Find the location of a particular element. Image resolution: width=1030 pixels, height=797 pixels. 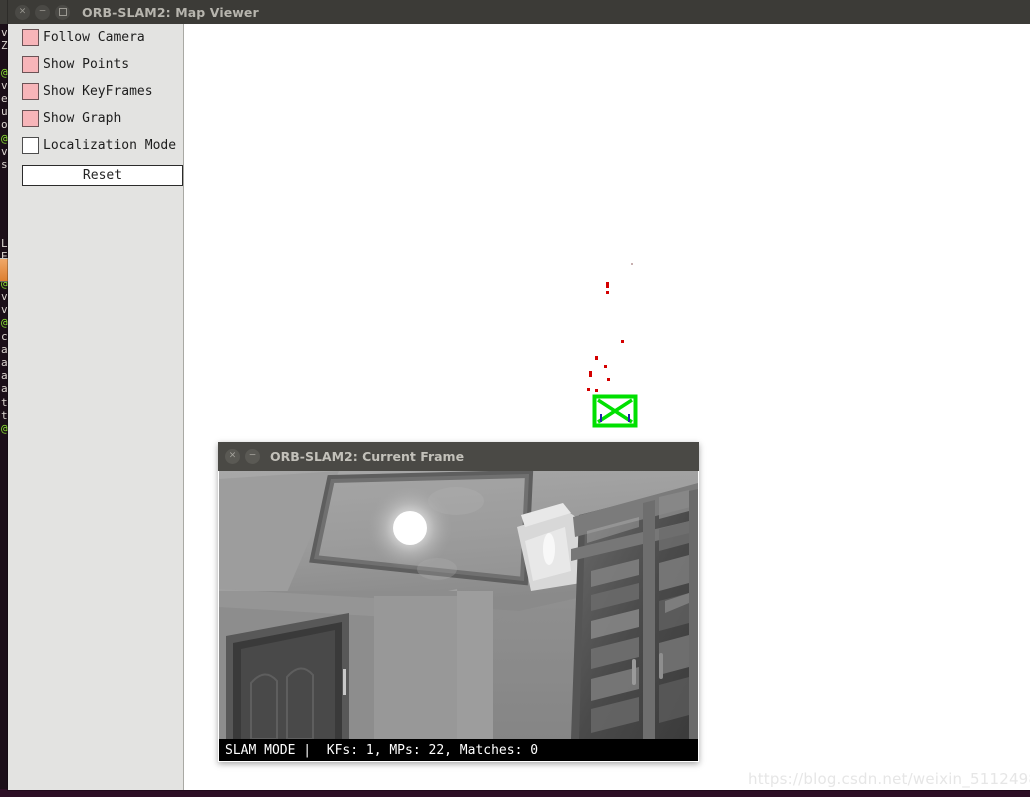

status-text: SLAM MODE | KFs: 1, MPs: 22, Matches: 0 is located at coordinates (382, 750).